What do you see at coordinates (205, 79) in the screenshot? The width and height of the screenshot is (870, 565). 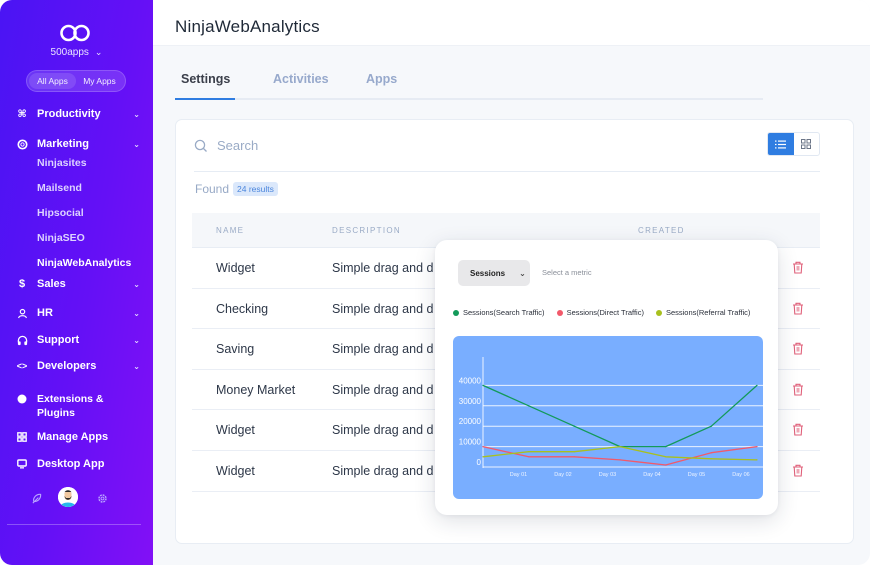 I see `tab-settings: Settings` at bounding box center [205, 79].